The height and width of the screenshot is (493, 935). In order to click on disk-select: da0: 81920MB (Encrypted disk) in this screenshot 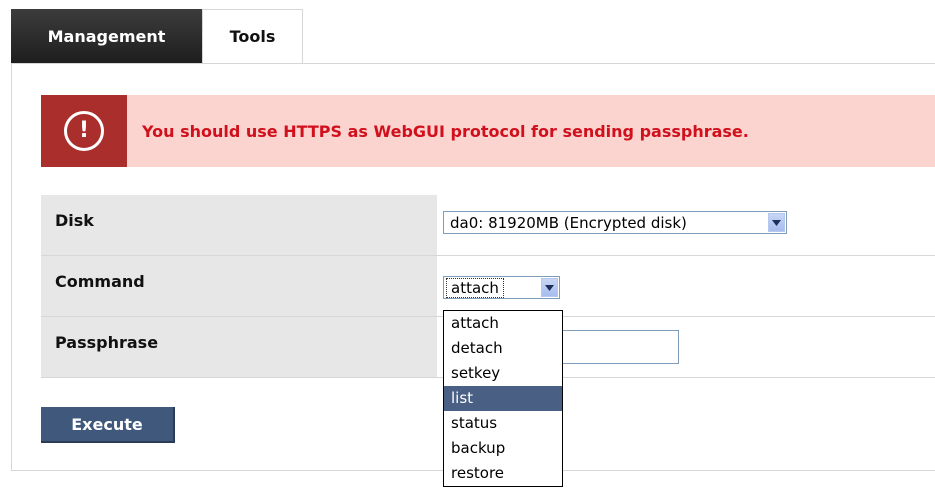, I will do `click(615, 222)`.